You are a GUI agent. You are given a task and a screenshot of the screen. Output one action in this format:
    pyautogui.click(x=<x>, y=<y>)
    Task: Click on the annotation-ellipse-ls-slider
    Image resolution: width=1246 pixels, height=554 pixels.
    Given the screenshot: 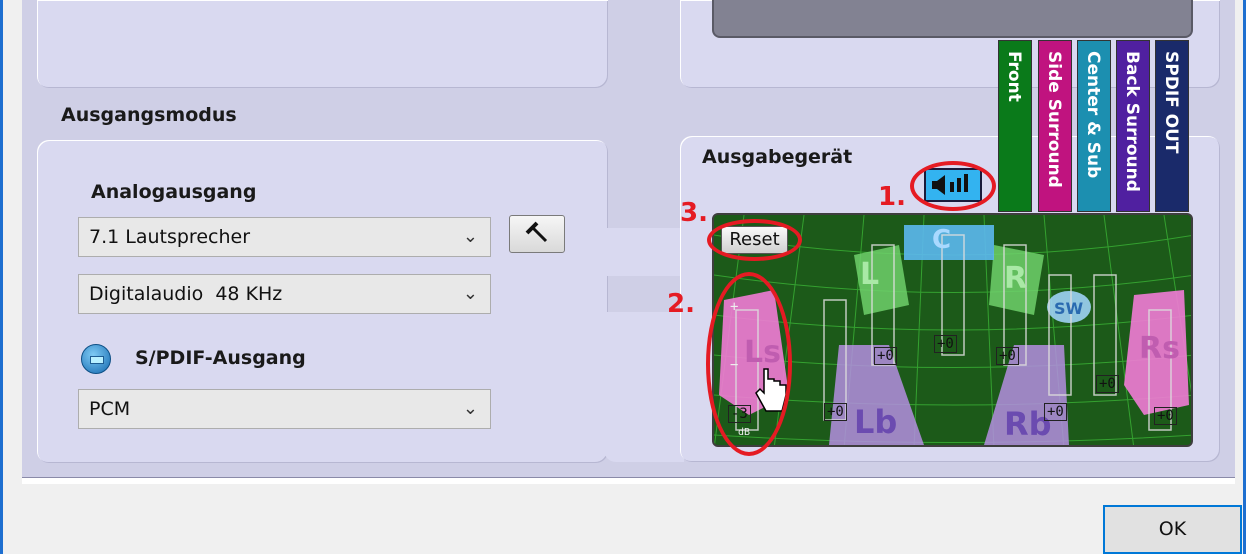 What is the action you would take?
    pyautogui.click(x=749, y=364)
    